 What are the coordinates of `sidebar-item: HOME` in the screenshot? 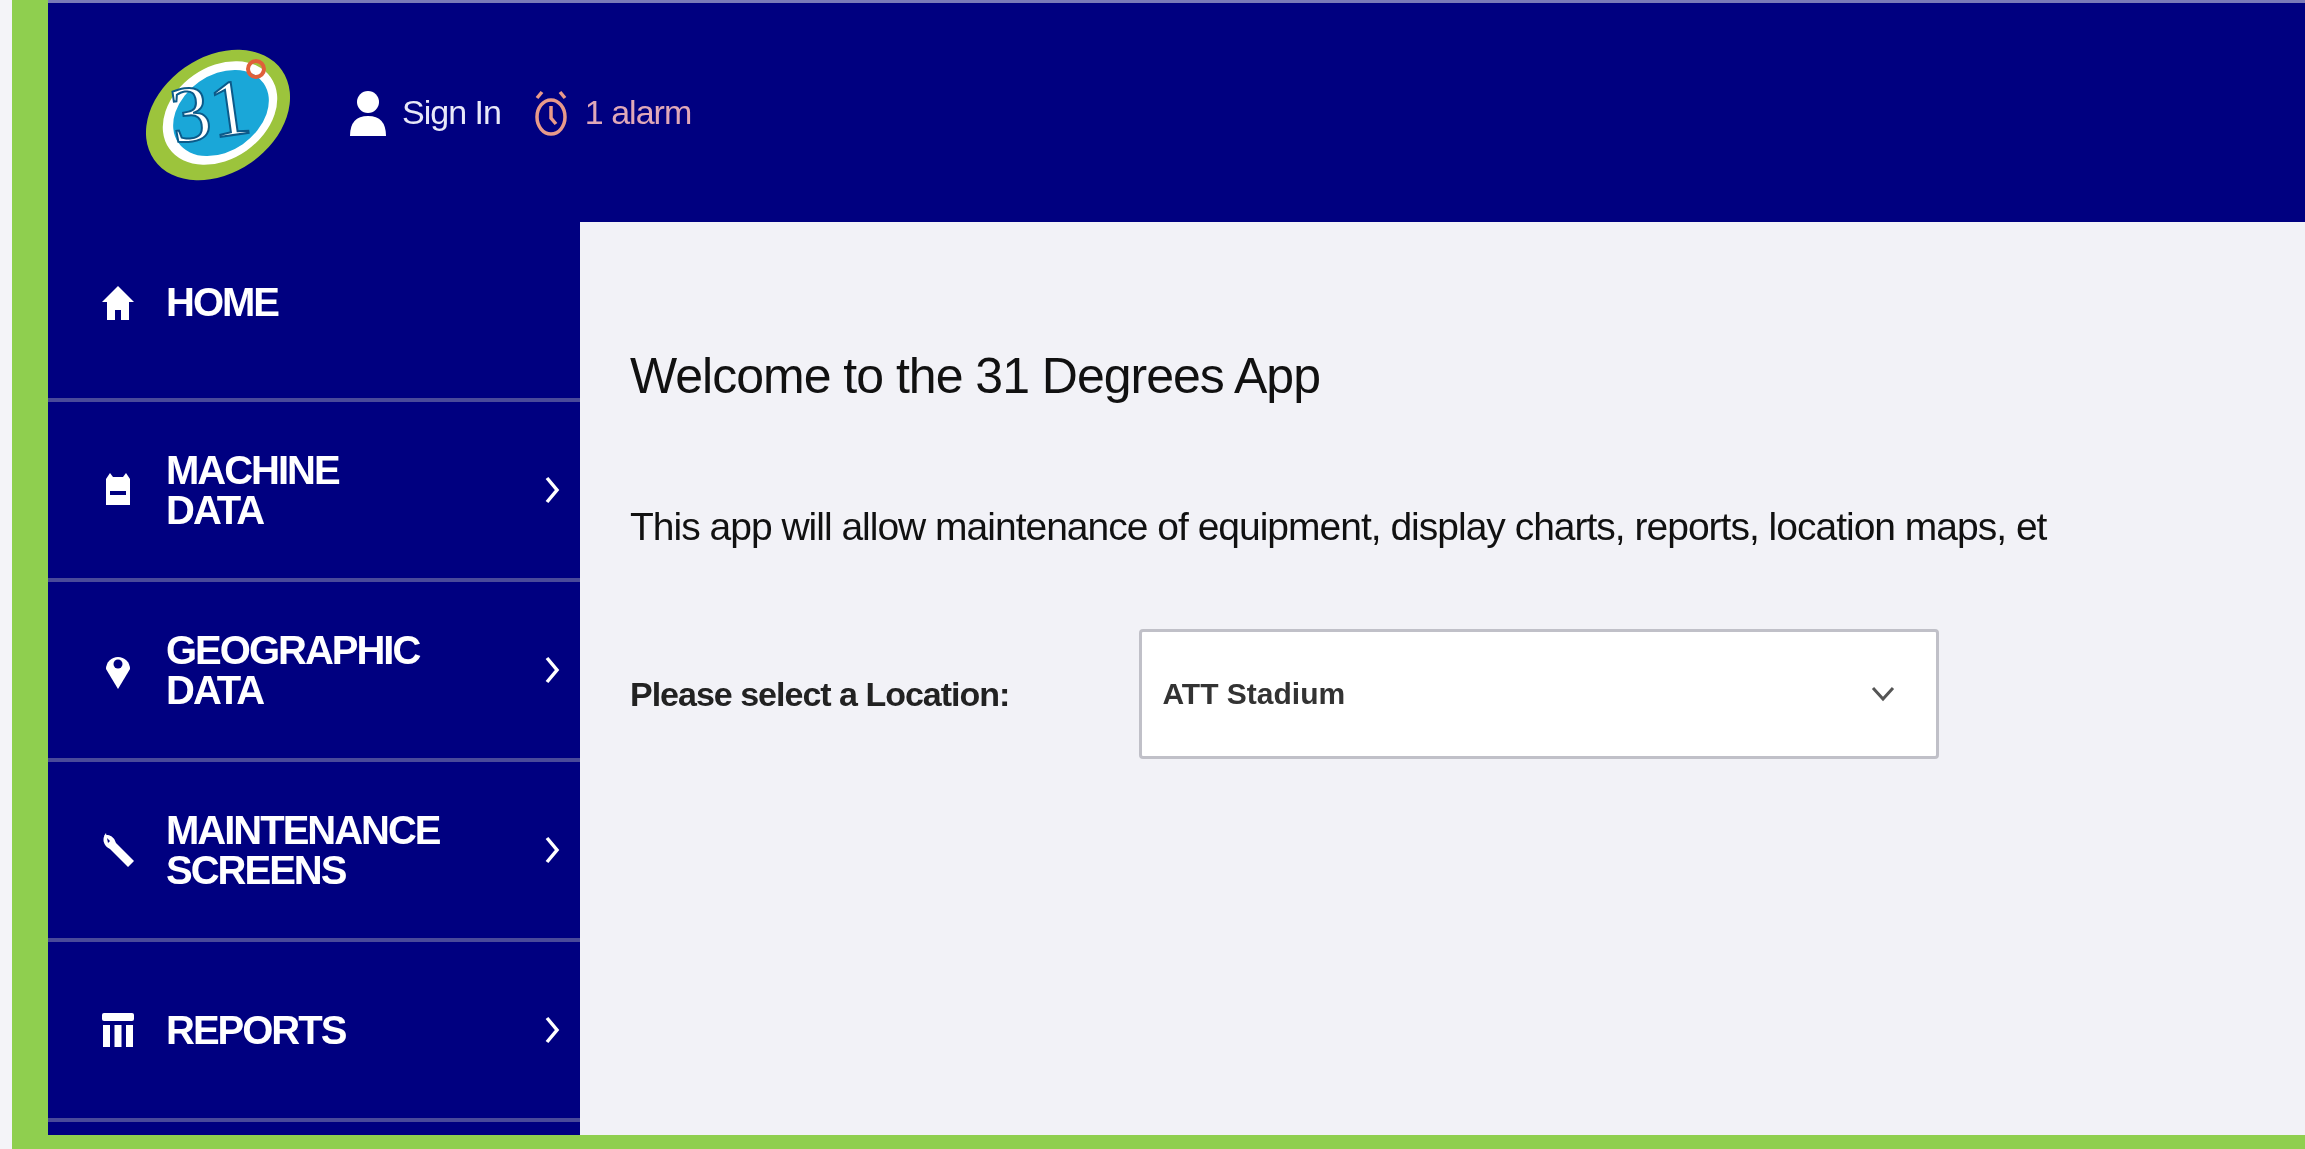 It's located at (314, 312).